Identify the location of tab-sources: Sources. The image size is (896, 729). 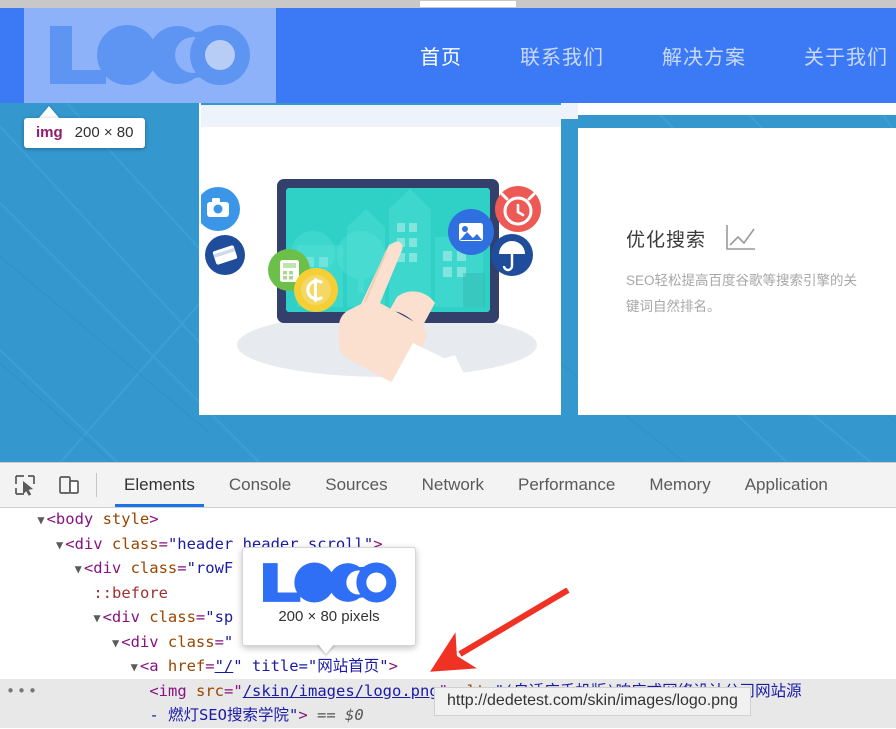
(356, 485).